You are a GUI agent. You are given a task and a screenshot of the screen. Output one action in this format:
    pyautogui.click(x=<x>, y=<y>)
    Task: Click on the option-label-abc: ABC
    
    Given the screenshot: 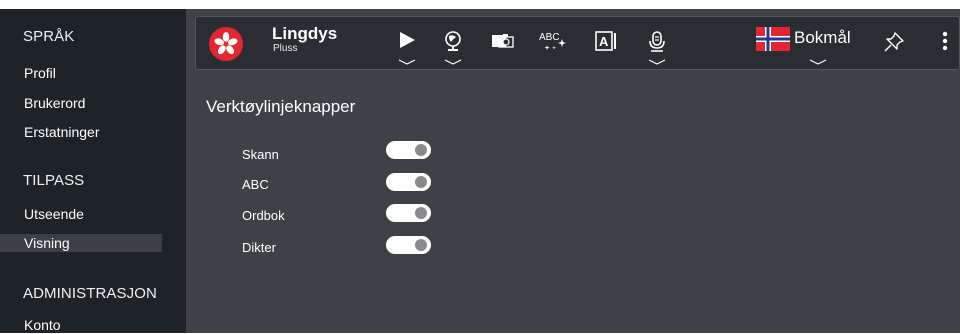 What is the action you would take?
    pyautogui.click(x=255, y=184)
    